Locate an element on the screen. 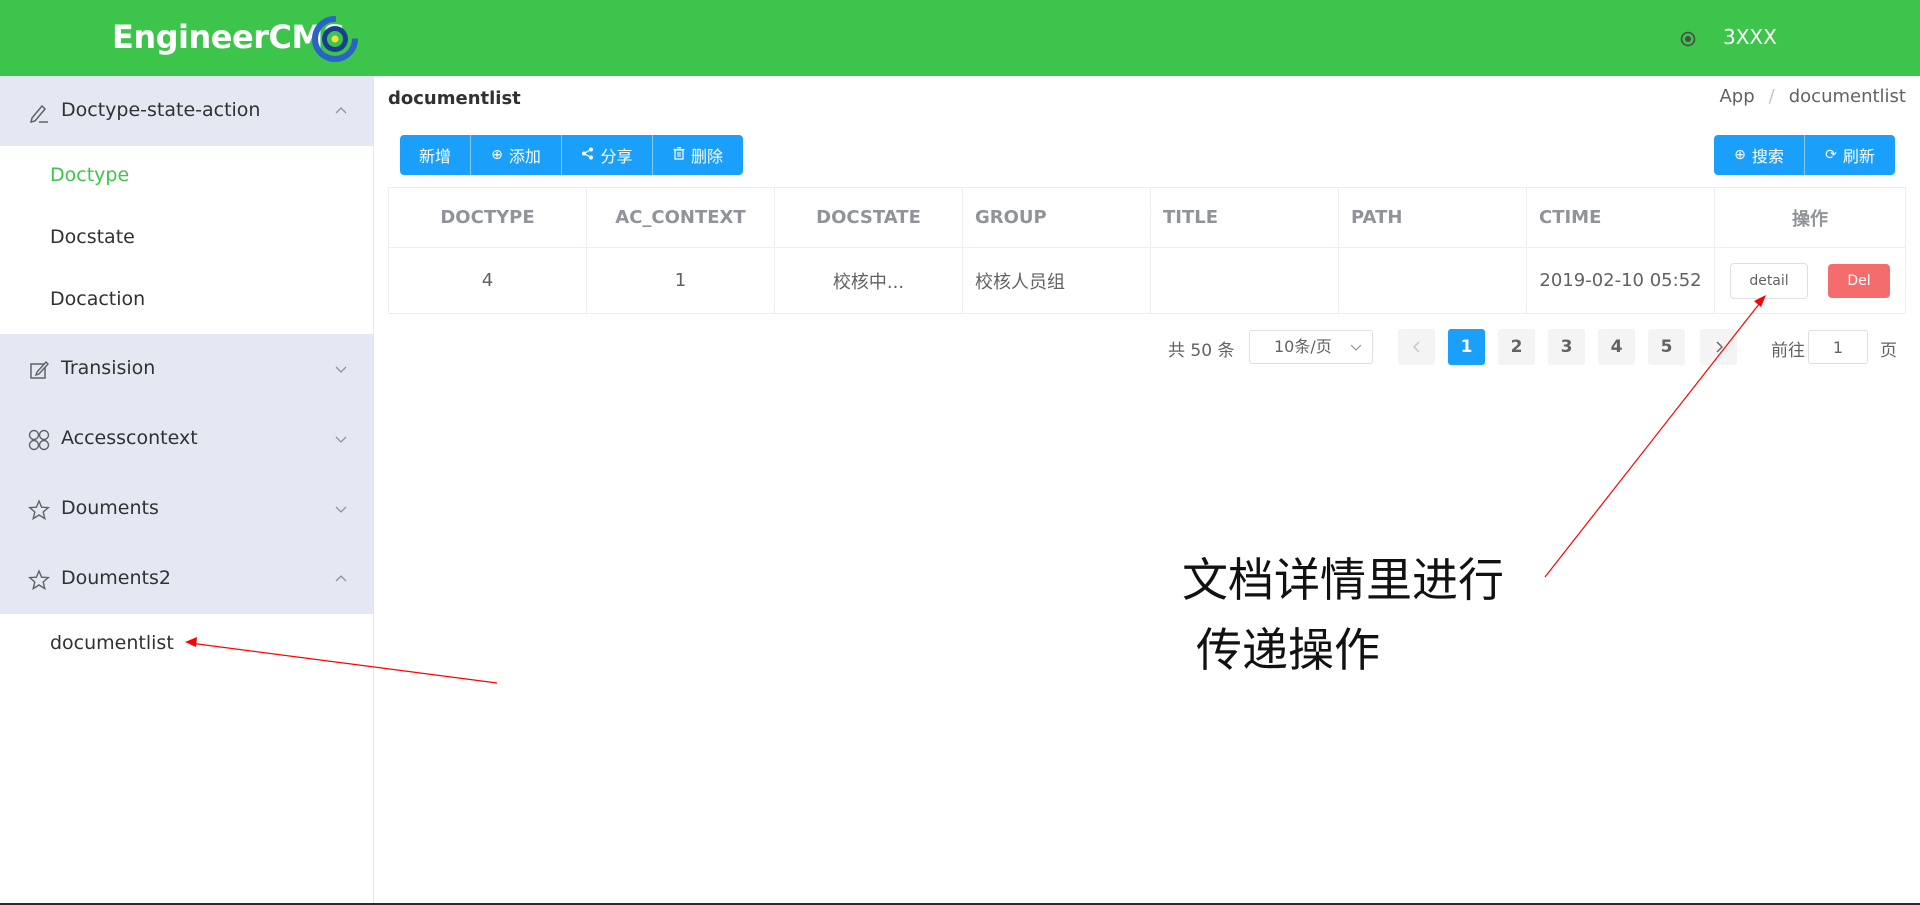 This screenshot has height=905, width=1920. cell-ac-context: 1 is located at coordinates (681, 281).